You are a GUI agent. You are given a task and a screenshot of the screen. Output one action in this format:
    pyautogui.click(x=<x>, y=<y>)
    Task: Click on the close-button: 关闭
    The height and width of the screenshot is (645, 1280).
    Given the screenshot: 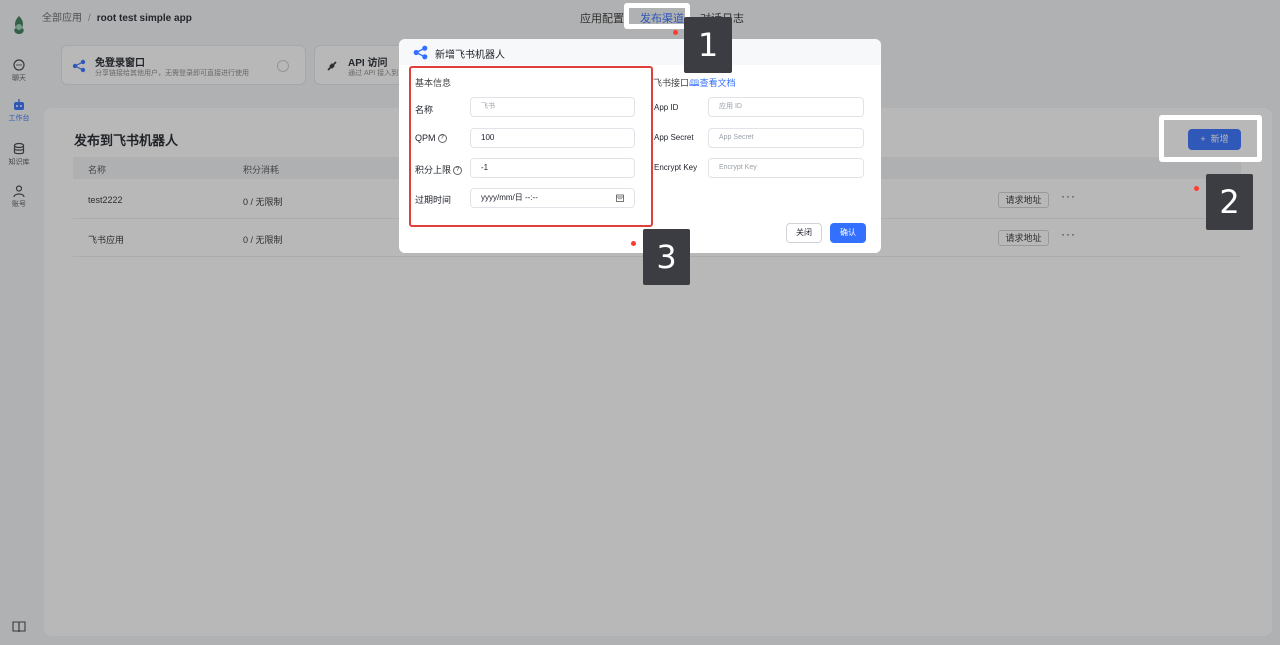 What is the action you would take?
    pyautogui.click(x=804, y=233)
    